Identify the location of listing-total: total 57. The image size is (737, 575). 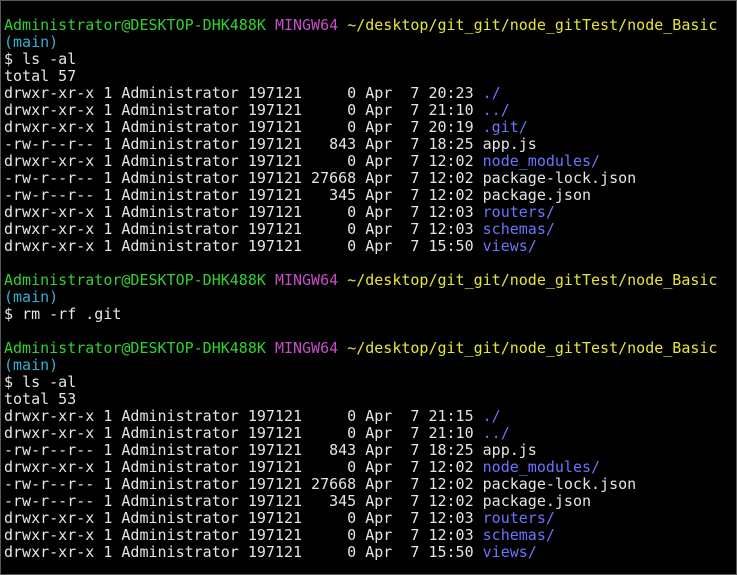
(40, 76).